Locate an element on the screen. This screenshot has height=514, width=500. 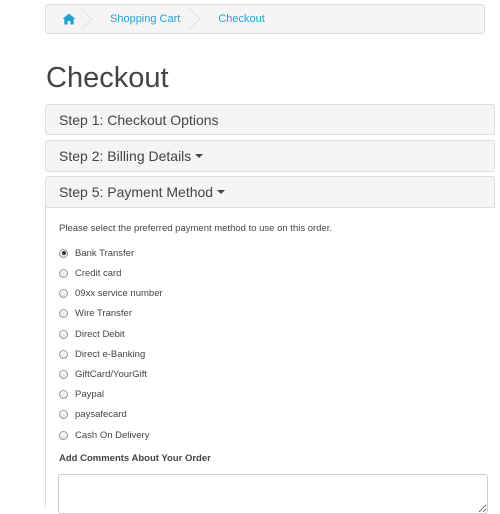
payment-option-direct-debit: Direct Debit is located at coordinates (92, 334).